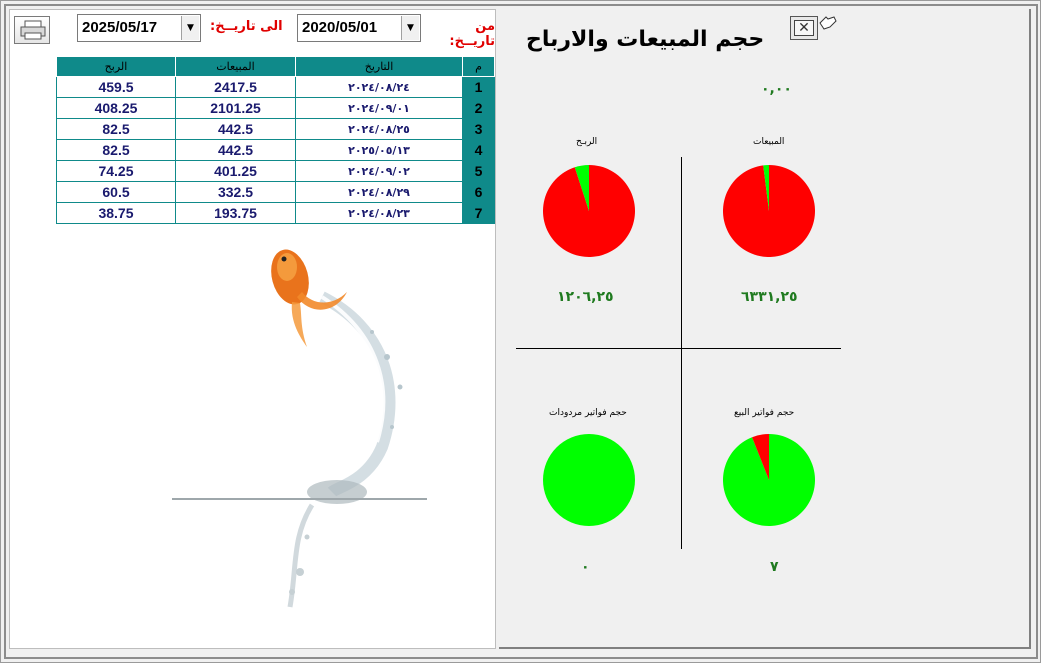 This screenshot has width=1041, height=663. Describe the element at coordinates (235, 108) in the screenshot. I see `cell-sales: 2101.25` at that location.